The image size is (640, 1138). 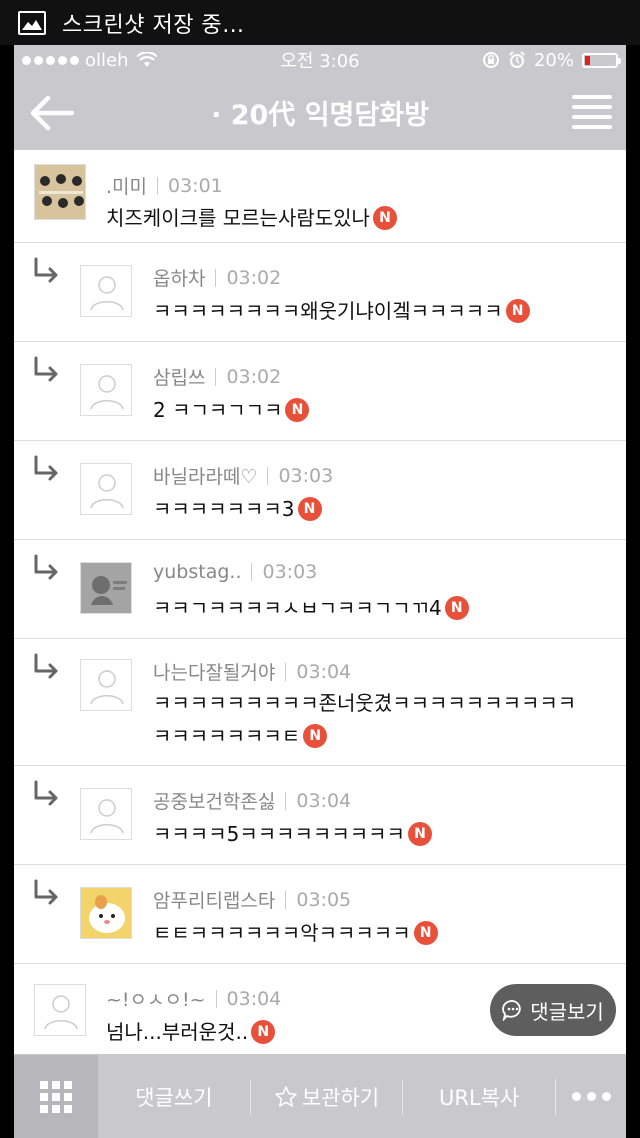 I want to click on write-comment-button: 댓글쓰기, so click(x=174, y=1097).